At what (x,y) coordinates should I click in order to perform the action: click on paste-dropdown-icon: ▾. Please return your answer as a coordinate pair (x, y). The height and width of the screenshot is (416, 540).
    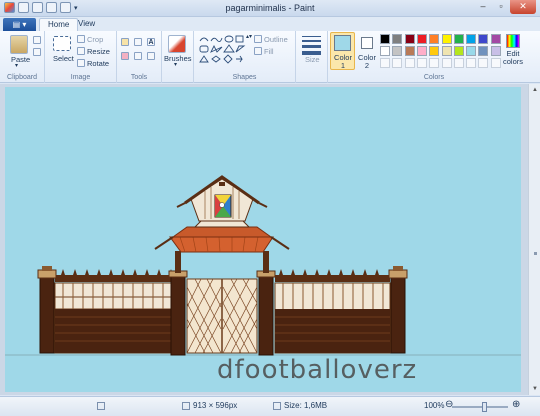
    Looking at the image, I should click on (16, 65).